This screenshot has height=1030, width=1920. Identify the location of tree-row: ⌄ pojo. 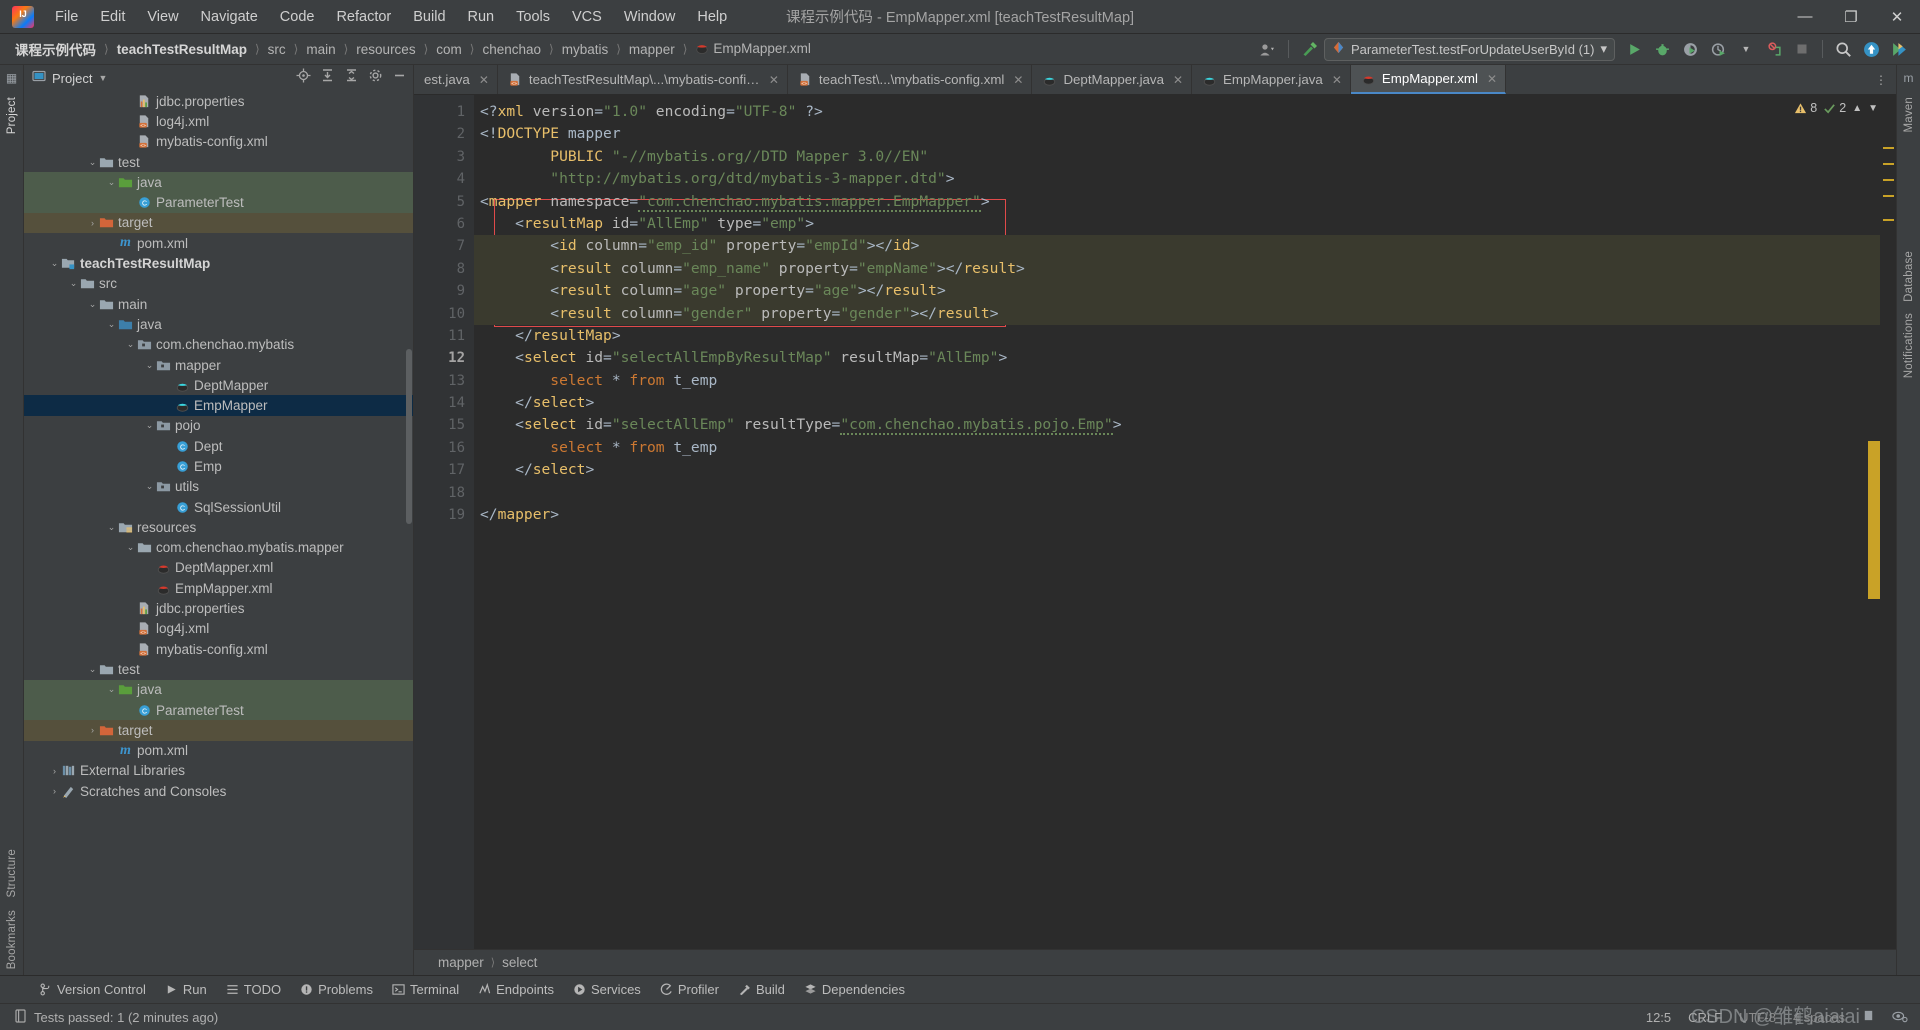
(218, 426).